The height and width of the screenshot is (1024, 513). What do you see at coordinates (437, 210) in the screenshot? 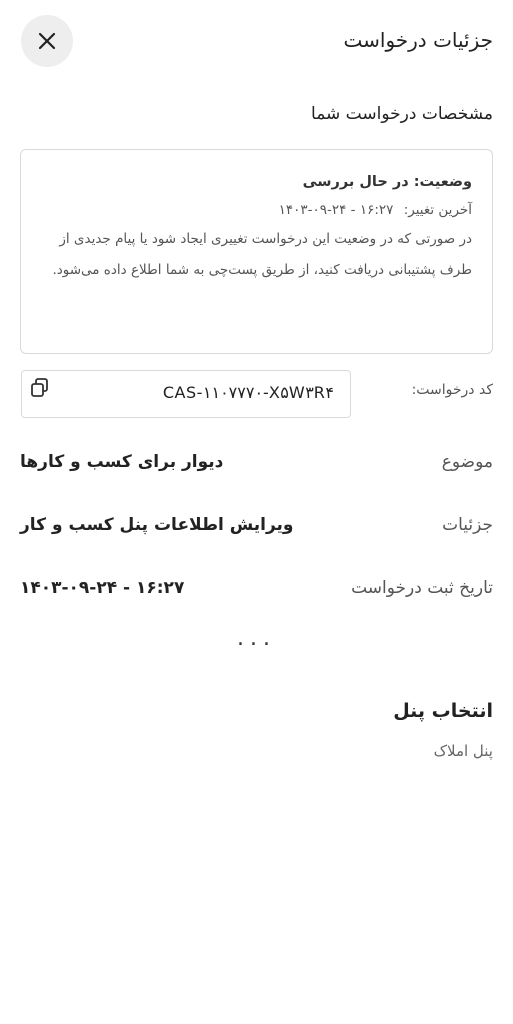
I see `last-change-label: آخرین تغییر:` at bounding box center [437, 210].